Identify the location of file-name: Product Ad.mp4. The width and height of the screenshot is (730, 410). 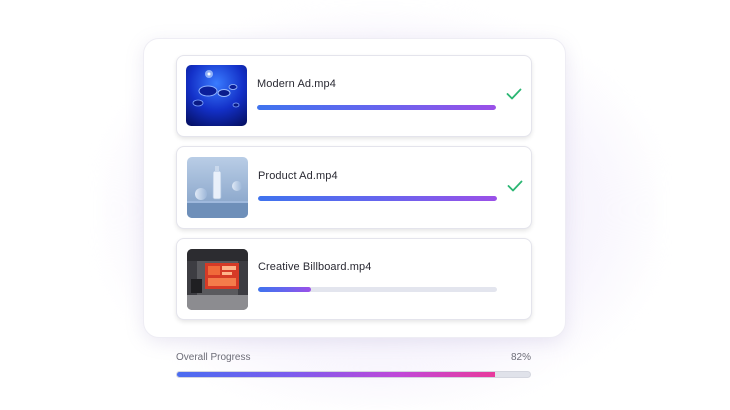
(298, 176).